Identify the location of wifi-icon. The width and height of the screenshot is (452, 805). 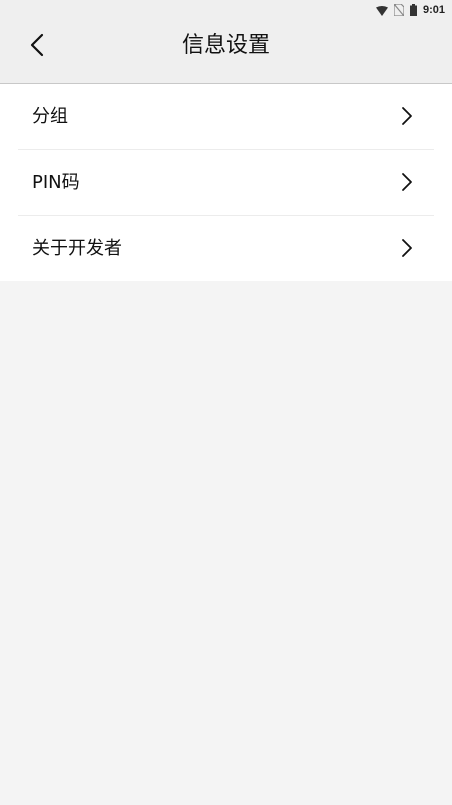
(381, 10).